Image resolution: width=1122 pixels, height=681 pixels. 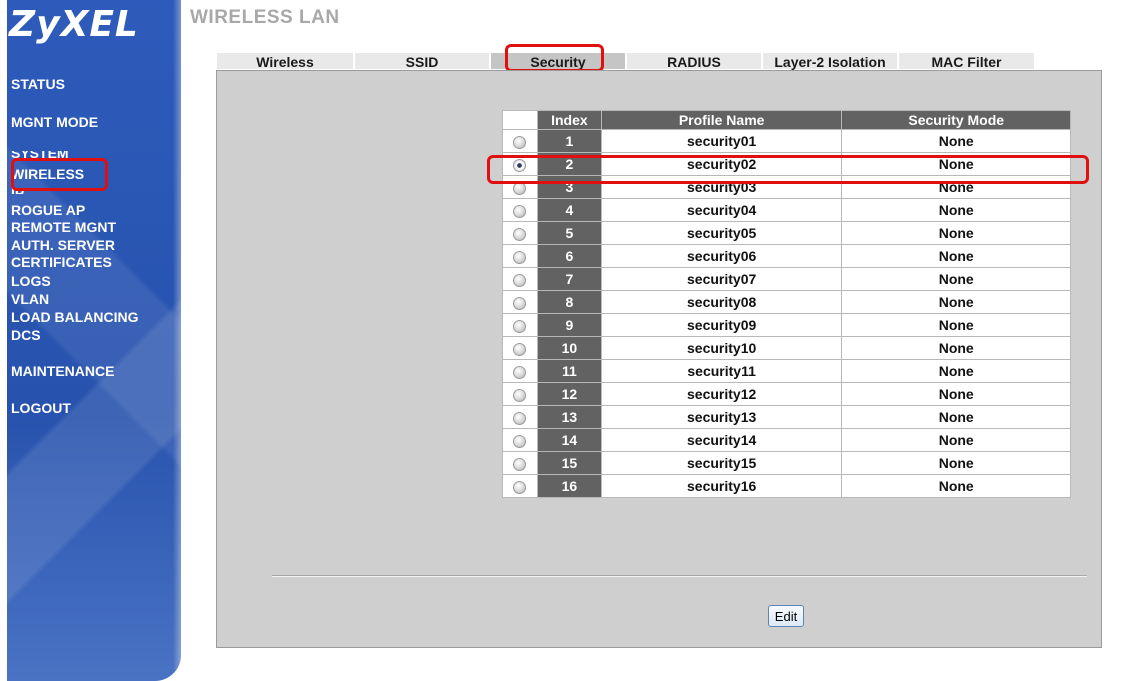 What do you see at coordinates (786, 394) in the screenshot?
I see `table-row: 12 security12 None` at bounding box center [786, 394].